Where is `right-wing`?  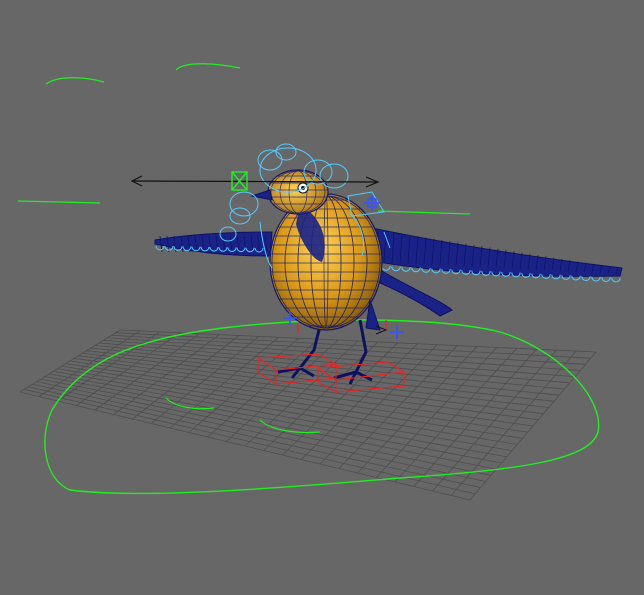
right-wing is located at coordinates (497, 272).